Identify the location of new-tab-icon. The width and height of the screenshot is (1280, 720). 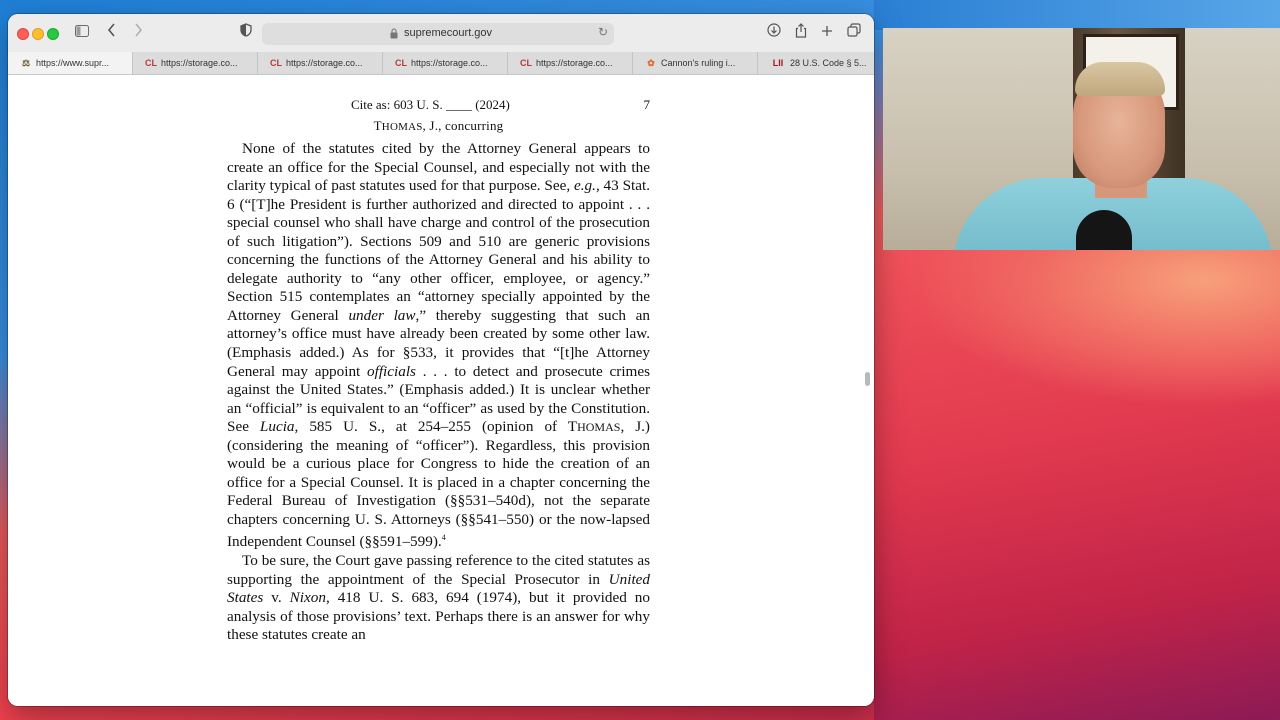
(827, 33).